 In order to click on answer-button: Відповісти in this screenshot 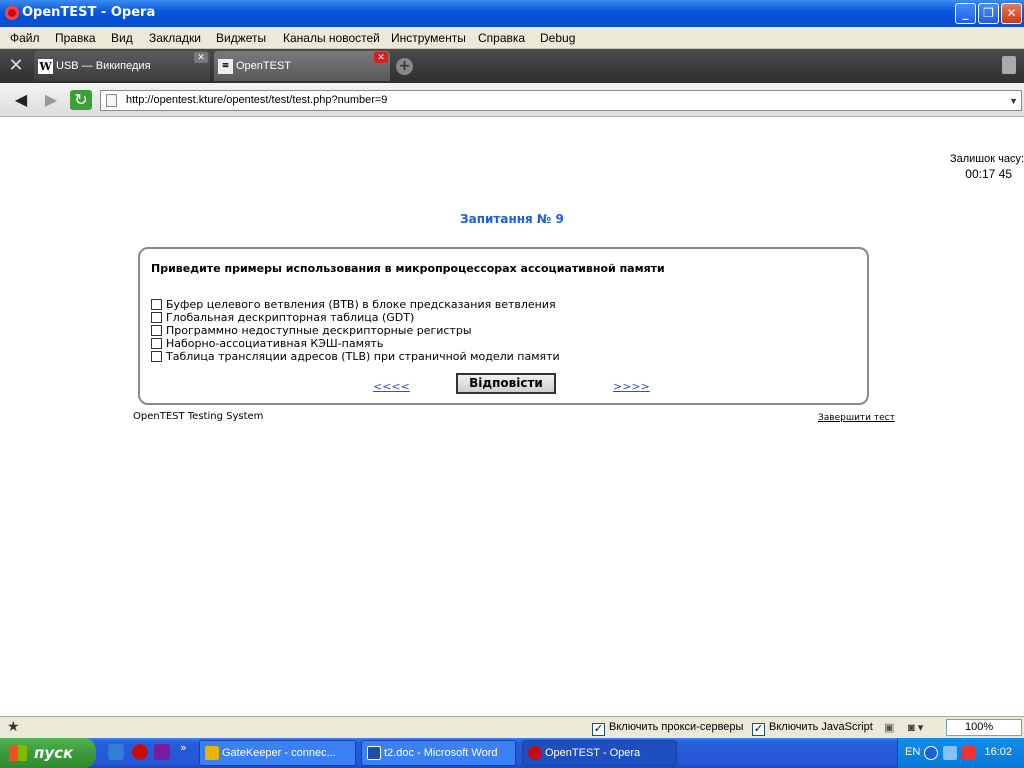, I will do `click(506, 383)`.